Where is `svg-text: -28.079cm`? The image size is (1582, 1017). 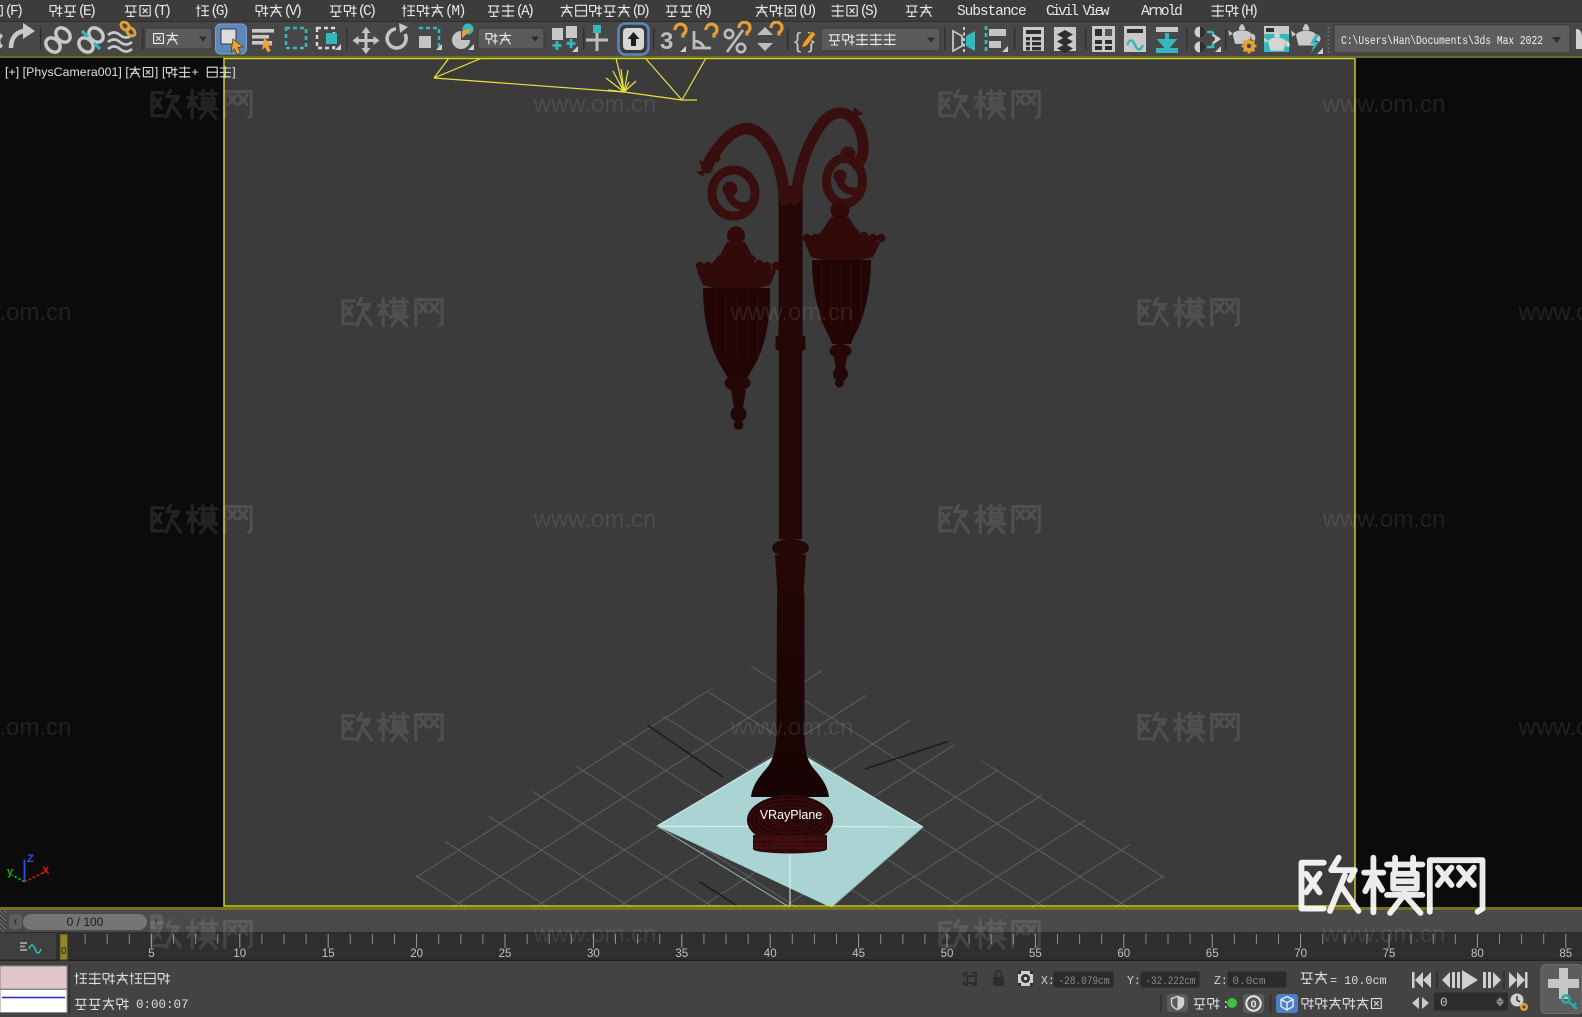 svg-text: -28.079cm is located at coordinates (1084, 982).